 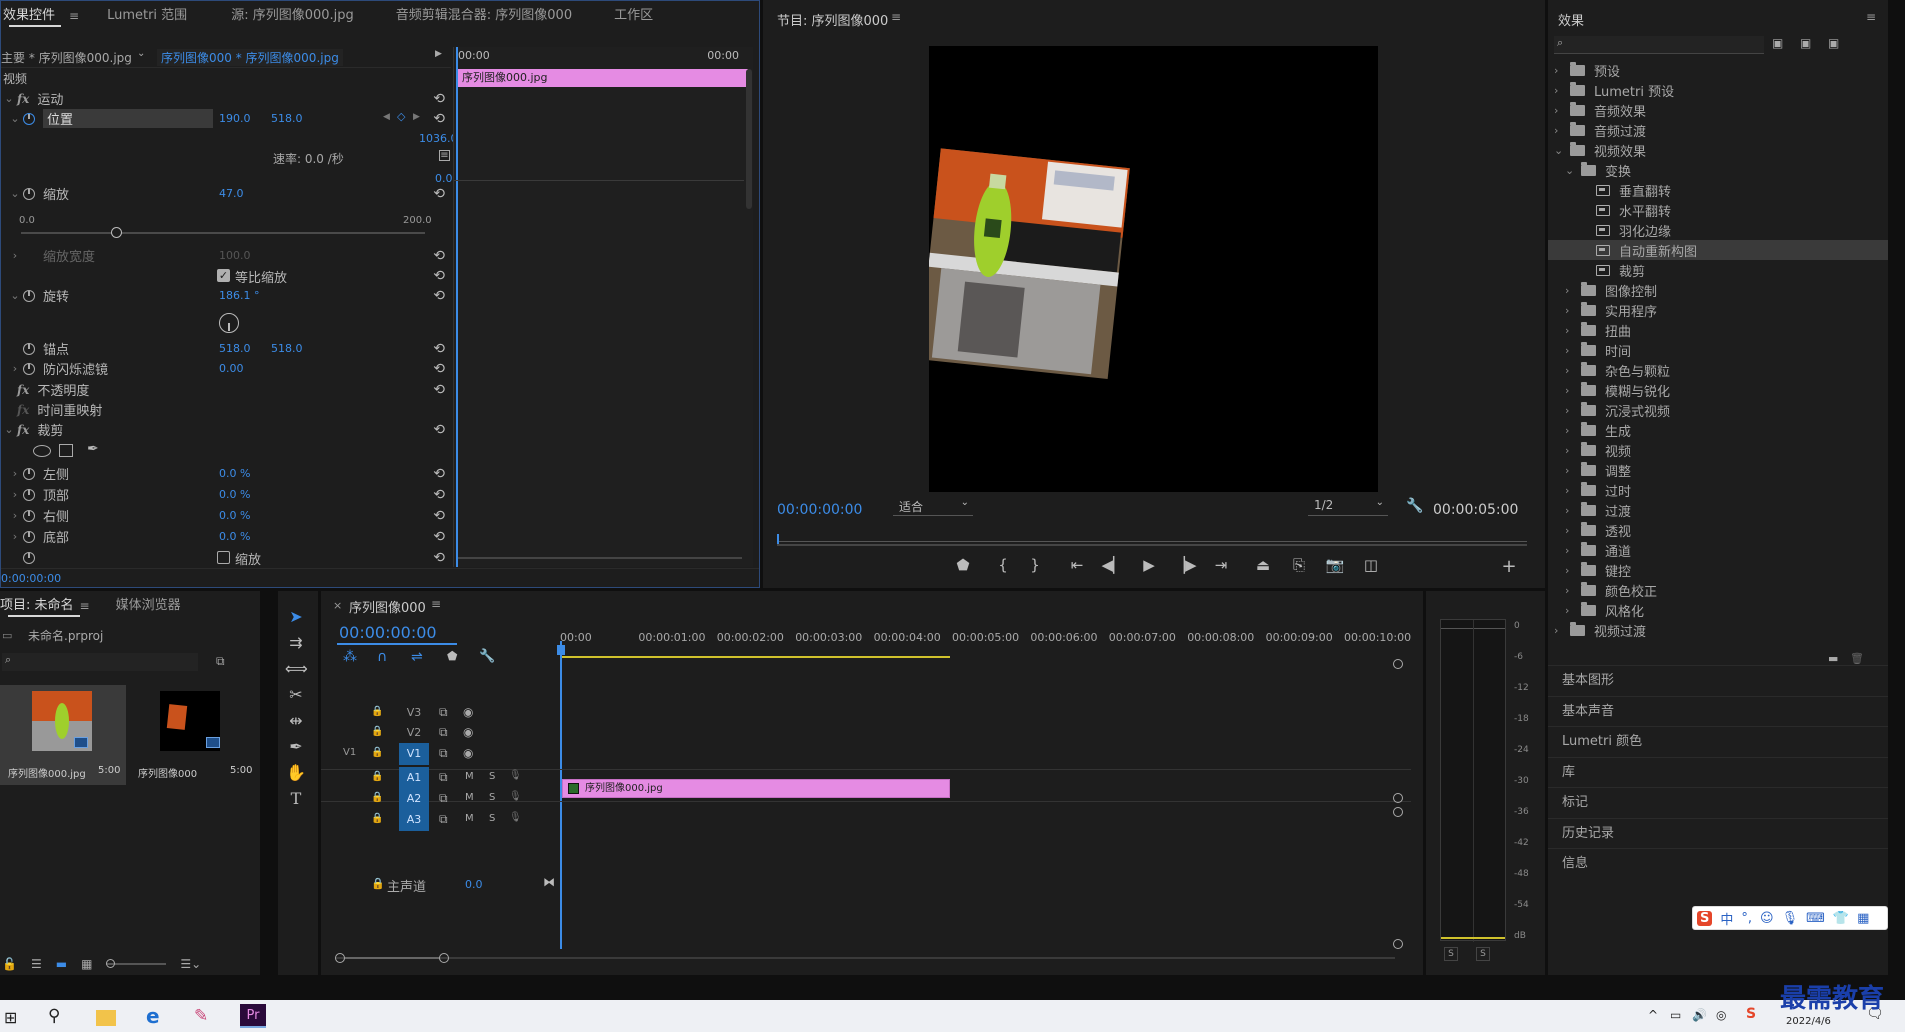 I want to click on eye-icon: ◉, so click(x=468, y=732).